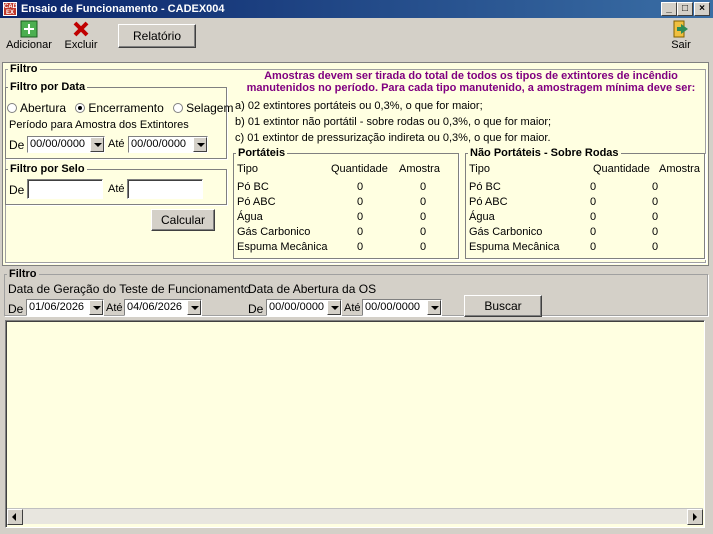 The image size is (713, 534). Describe the element at coordinates (81, 29) in the screenshot. I see `delete-icon` at that location.